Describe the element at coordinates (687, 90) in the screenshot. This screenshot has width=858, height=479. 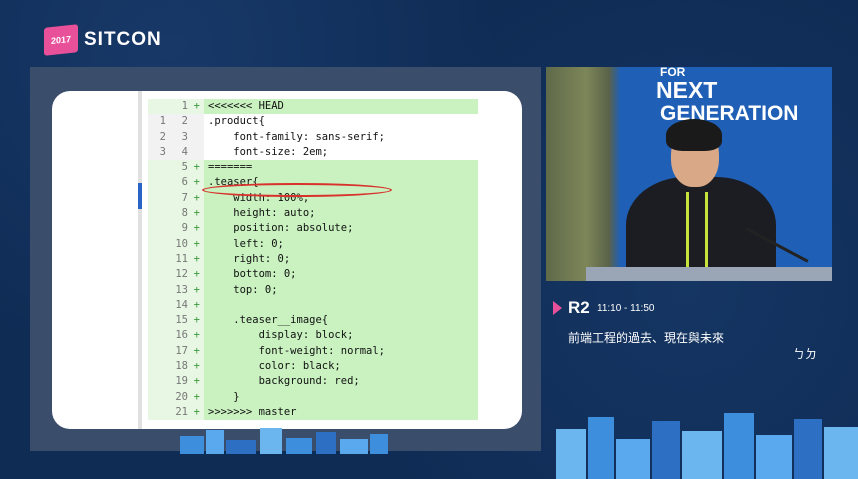
I see `banner-next: NEXT` at that location.